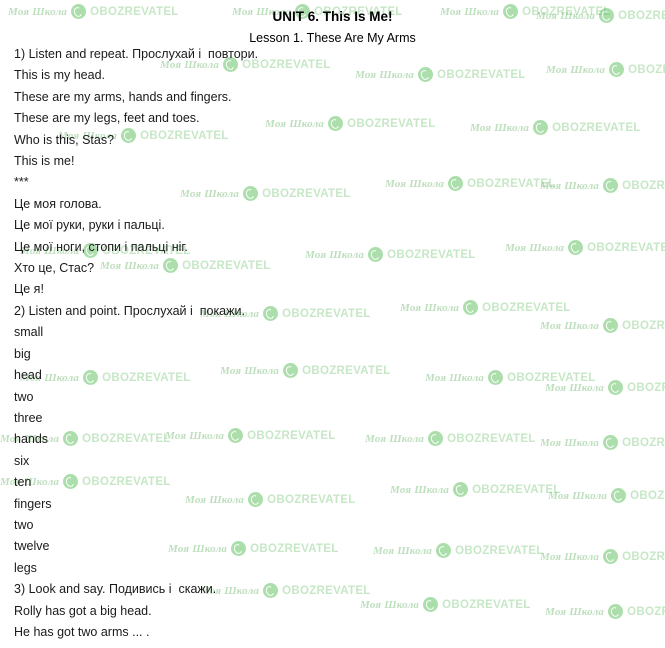 The width and height of the screenshot is (665, 648). Describe the element at coordinates (115, 589) in the screenshot. I see `text-line: 3) Look and say. Подивись і скажи.` at that location.